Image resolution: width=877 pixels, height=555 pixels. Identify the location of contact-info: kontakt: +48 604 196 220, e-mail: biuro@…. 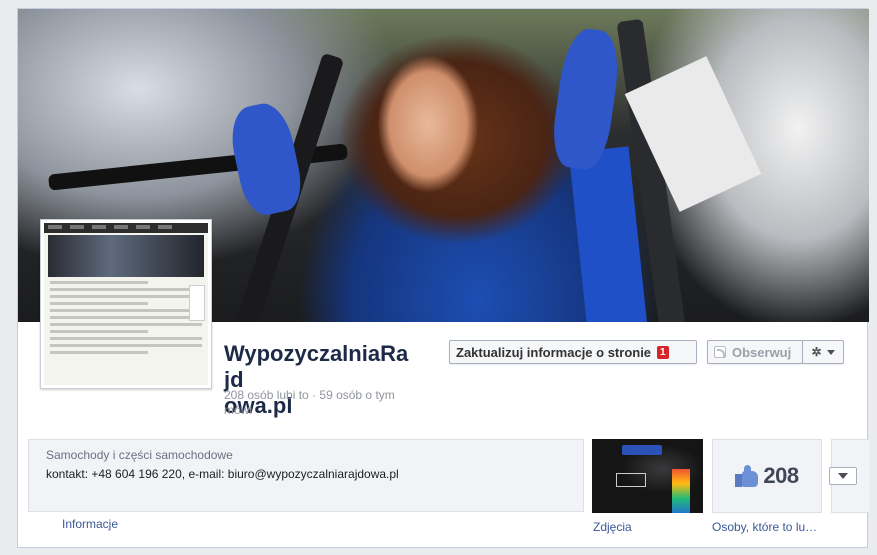
(222, 474).